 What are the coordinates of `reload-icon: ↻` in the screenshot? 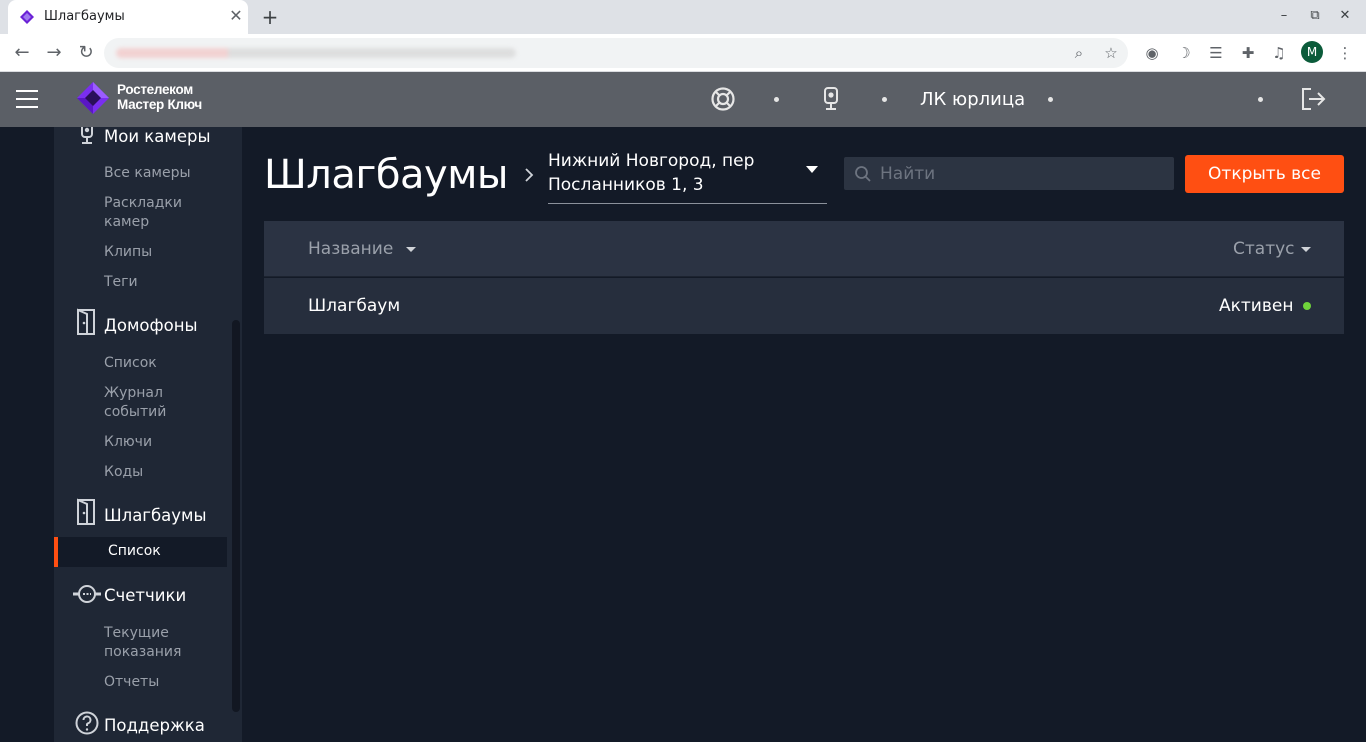 It's located at (86, 53).